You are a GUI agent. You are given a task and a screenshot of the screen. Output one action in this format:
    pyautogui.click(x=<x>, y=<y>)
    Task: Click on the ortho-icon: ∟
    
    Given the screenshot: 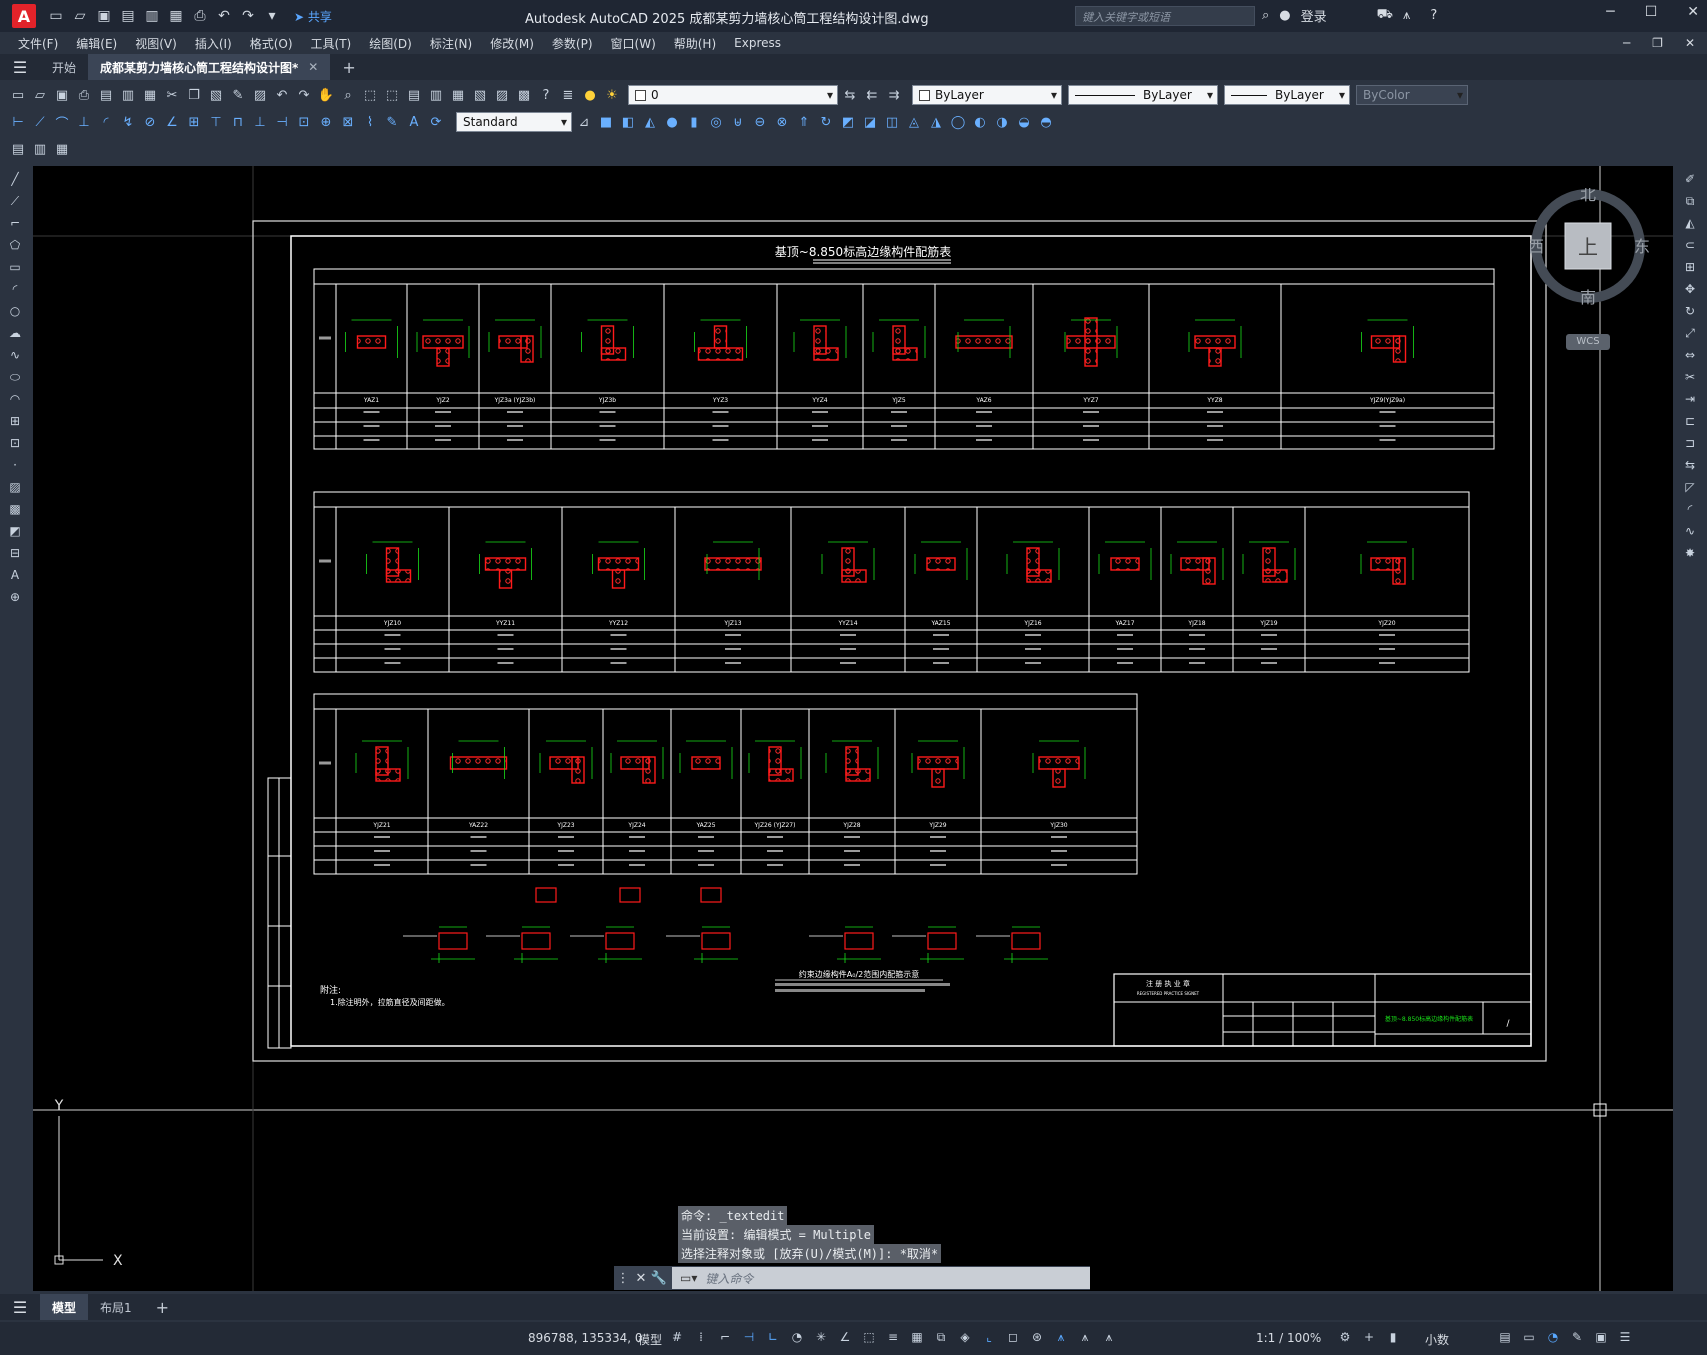 What is the action you would take?
    pyautogui.click(x=773, y=1337)
    